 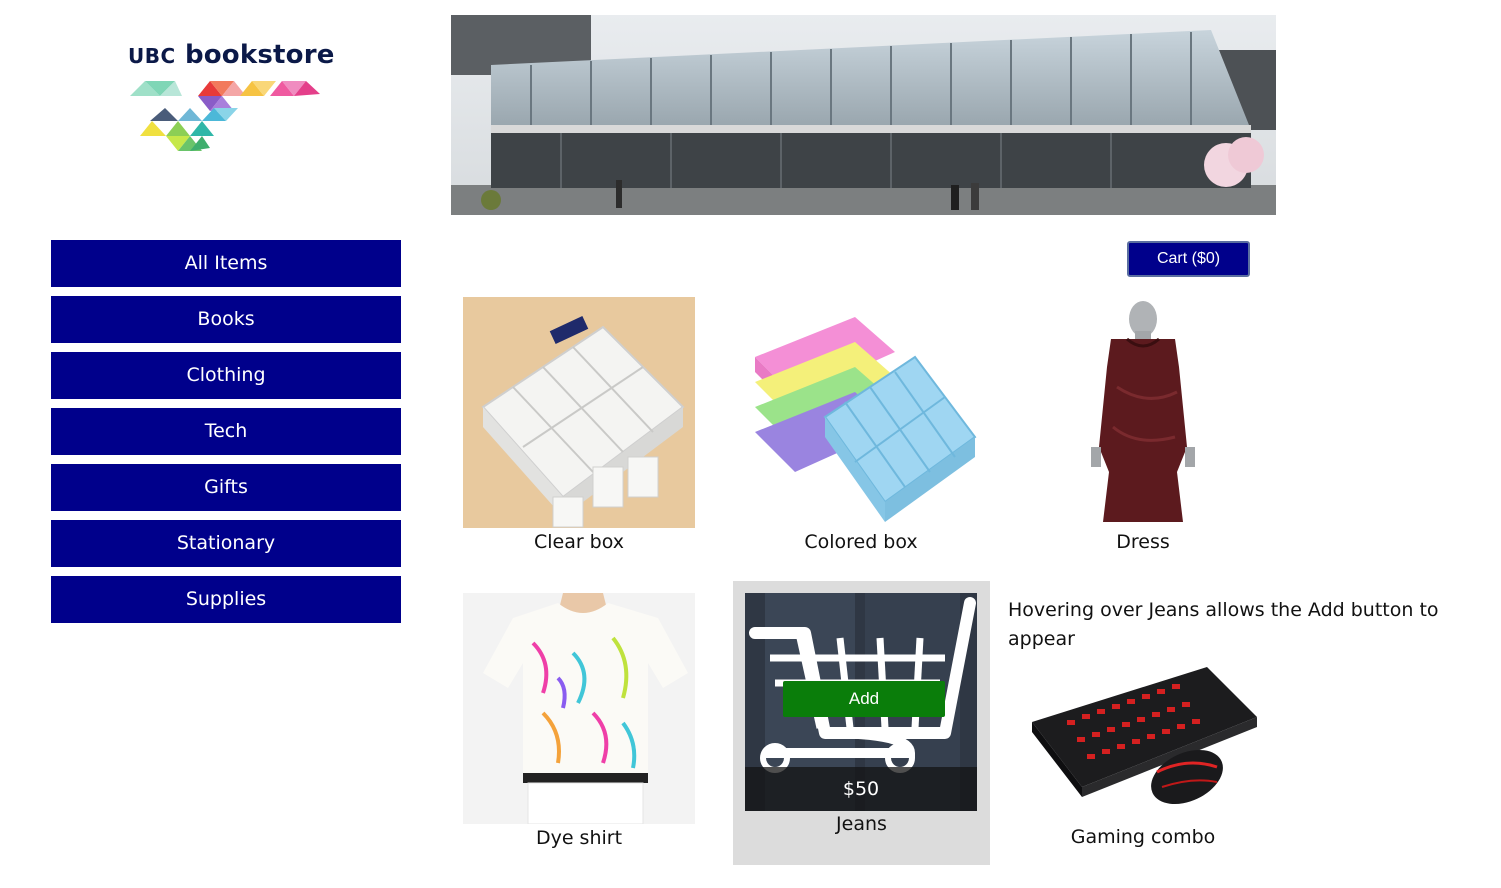 What do you see at coordinates (1143, 743) in the screenshot?
I see `gaming-combo-image` at bounding box center [1143, 743].